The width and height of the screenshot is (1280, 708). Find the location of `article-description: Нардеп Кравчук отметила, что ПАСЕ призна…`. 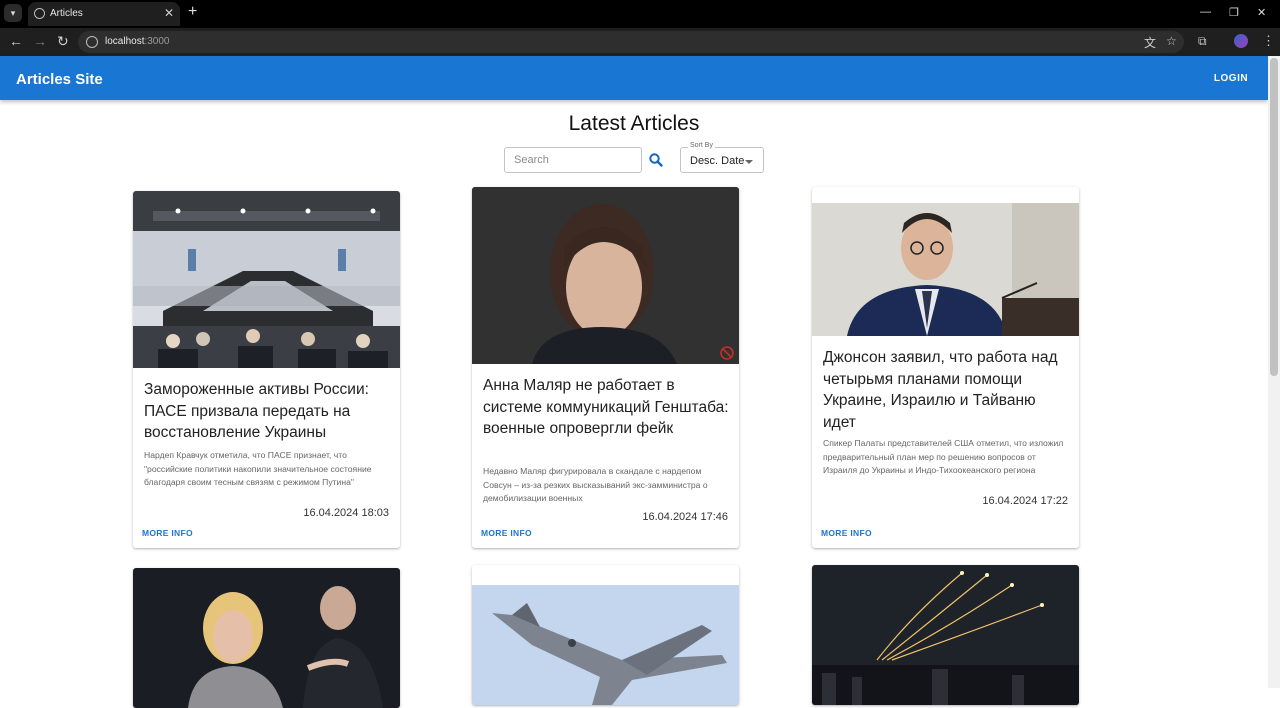

article-description: Нардеп Кравчук отметила, что ПАСЕ призна… is located at coordinates (258, 468).